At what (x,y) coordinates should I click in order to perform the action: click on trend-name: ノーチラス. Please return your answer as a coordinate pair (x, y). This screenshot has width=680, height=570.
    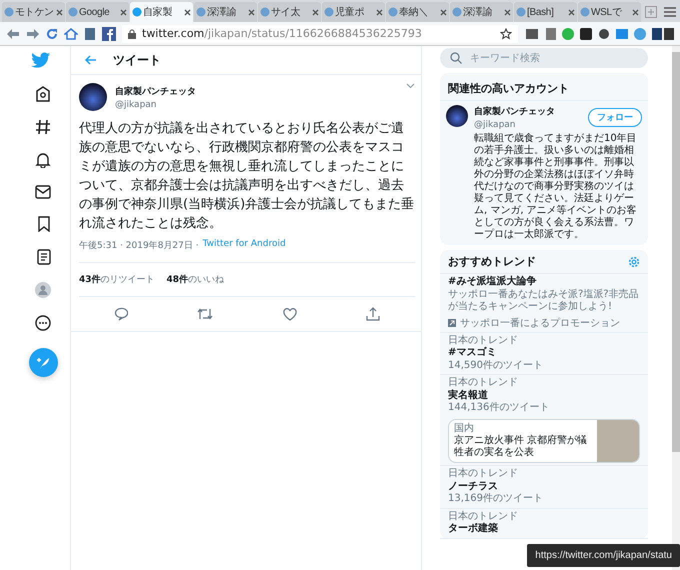
    Looking at the image, I should click on (544, 486).